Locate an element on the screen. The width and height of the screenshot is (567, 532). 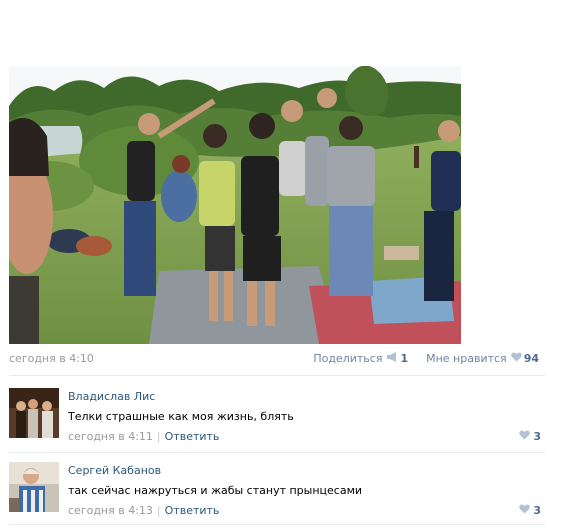
like-button: Мне нравится is located at coordinates (466, 358).